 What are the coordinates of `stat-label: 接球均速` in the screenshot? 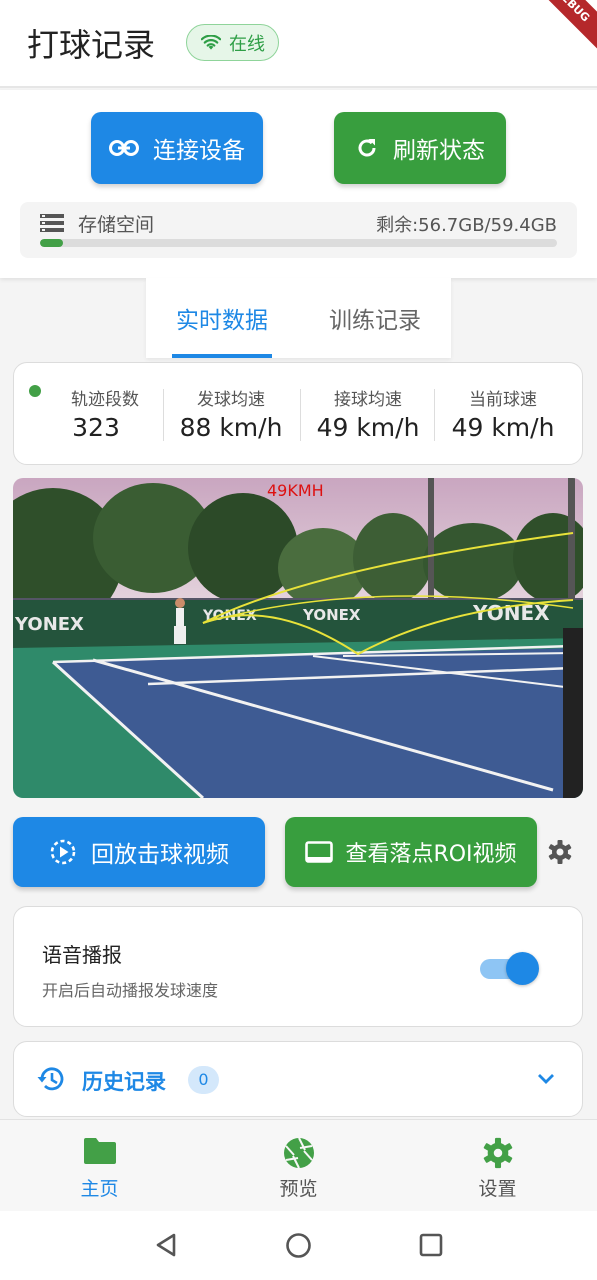 It's located at (368, 400).